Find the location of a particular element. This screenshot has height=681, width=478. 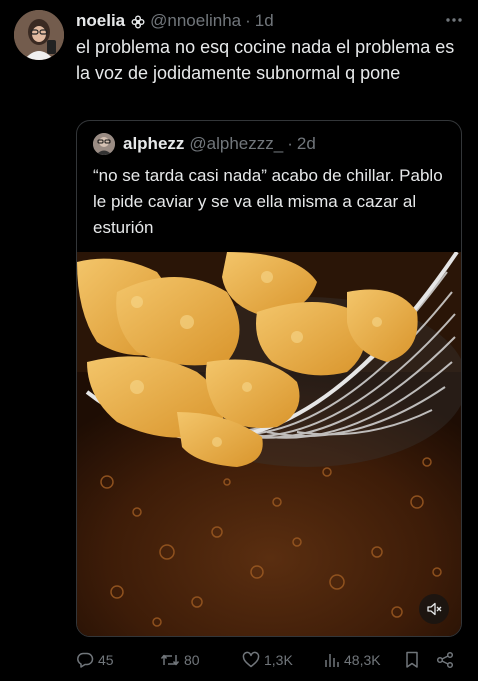

quote-header: alphezz @alphezzz_ · 2d is located at coordinates (204, 144).